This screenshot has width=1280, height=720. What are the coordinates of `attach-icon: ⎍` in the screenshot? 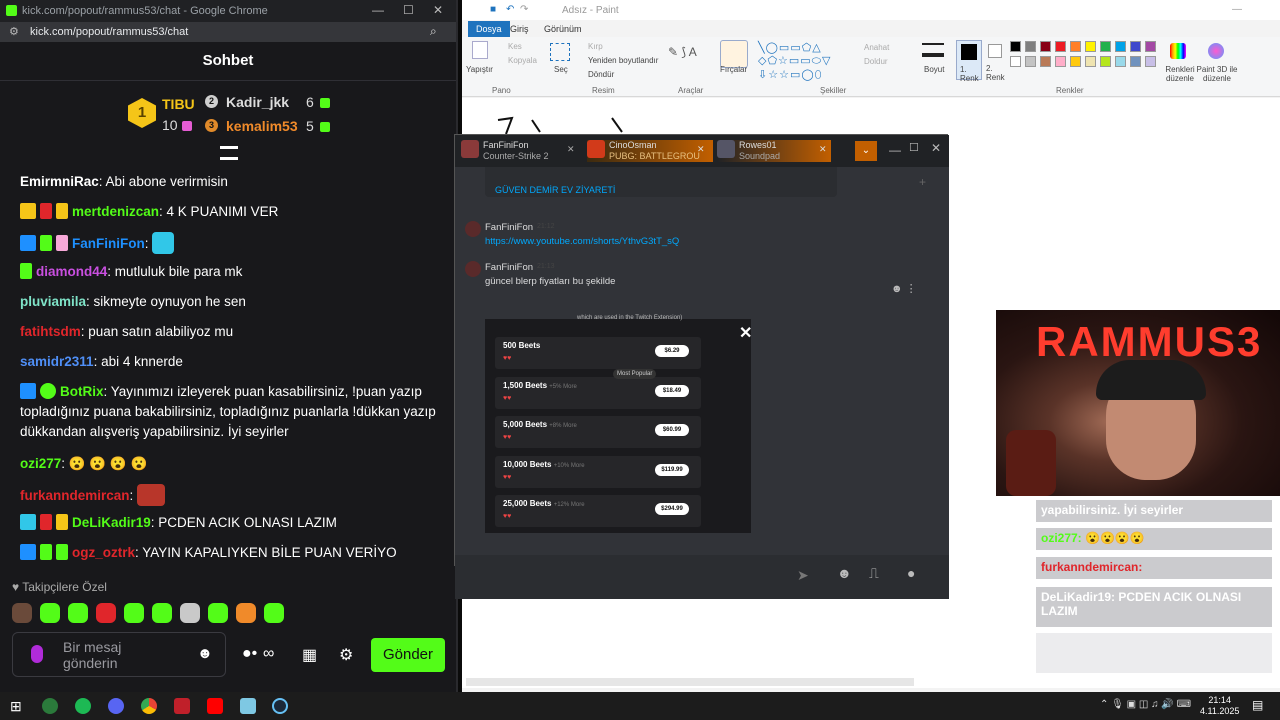 It's located at (874, 573).